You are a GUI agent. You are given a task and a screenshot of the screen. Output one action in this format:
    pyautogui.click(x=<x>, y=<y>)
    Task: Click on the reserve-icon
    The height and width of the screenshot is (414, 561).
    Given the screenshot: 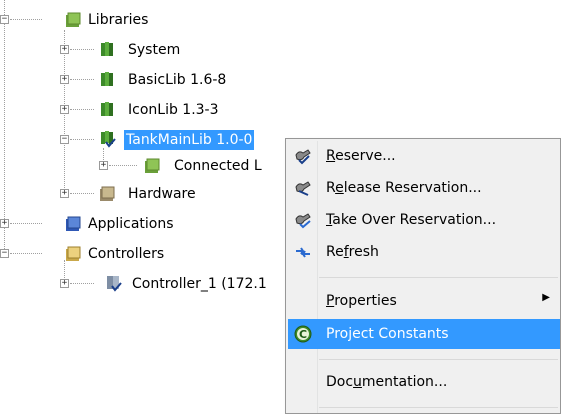 What is the action you would take?
    pyautogui.click(x=303, y=157)
    